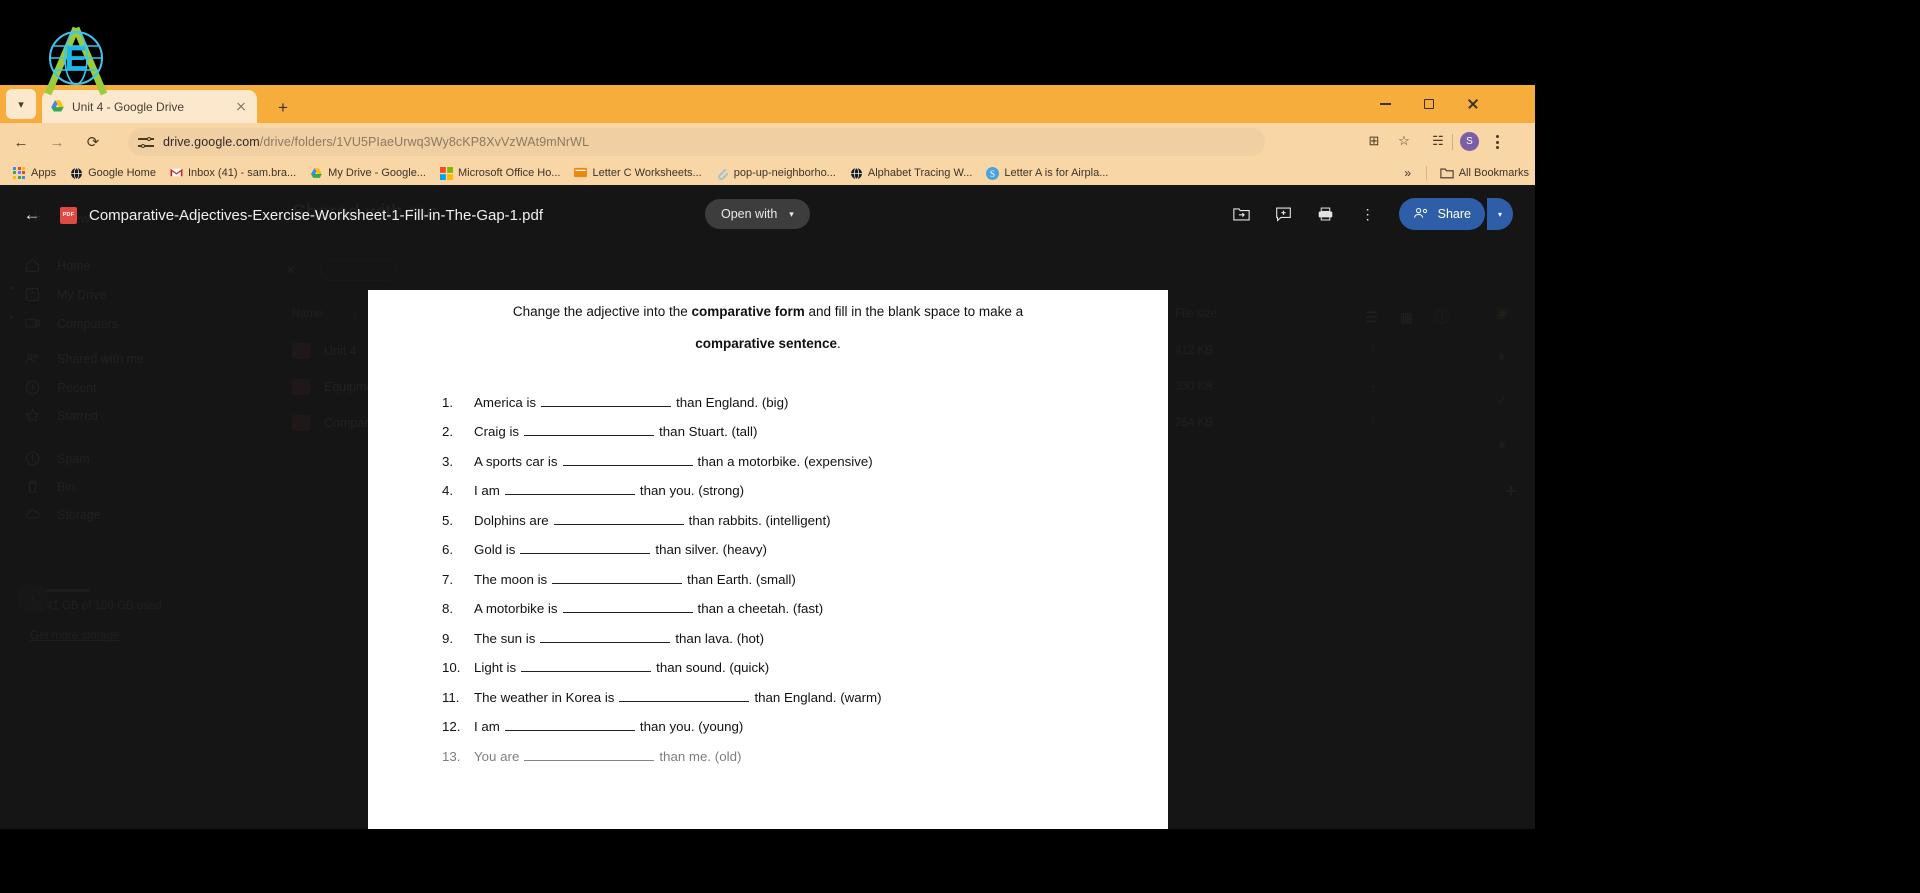 This screenshot has height=893, width=1920. I want to click on skype-s-icon: S, so click(993, 173).